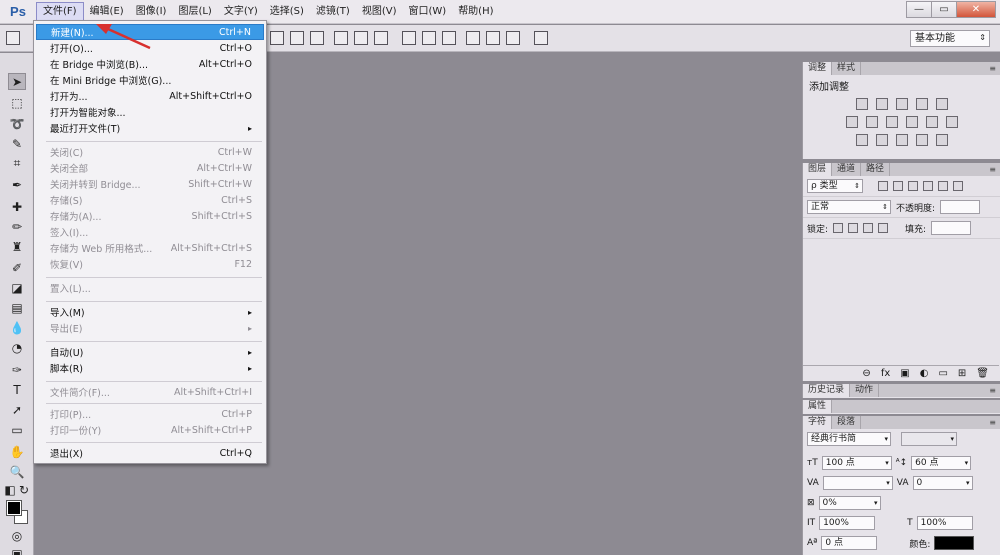 This screenshot has height=555, width=1000. What do you see at coordinates (513, 38) in the screenshot?
I see `distribute-right-icon` at bounding box center [513, 38].